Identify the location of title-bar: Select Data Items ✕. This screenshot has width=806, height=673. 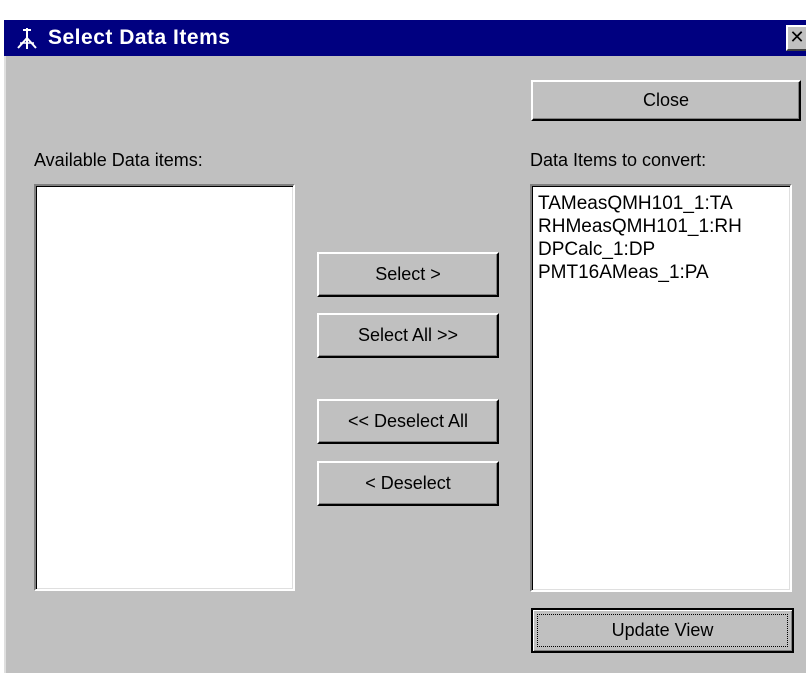
(405, 38).